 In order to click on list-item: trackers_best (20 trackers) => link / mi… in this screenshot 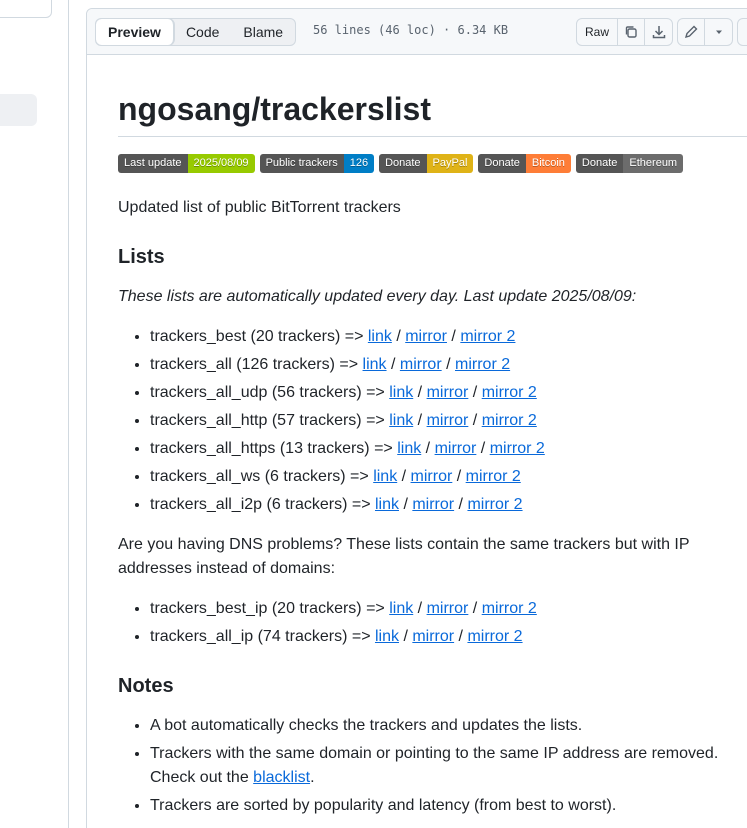, I will do `click(347, 337)`.